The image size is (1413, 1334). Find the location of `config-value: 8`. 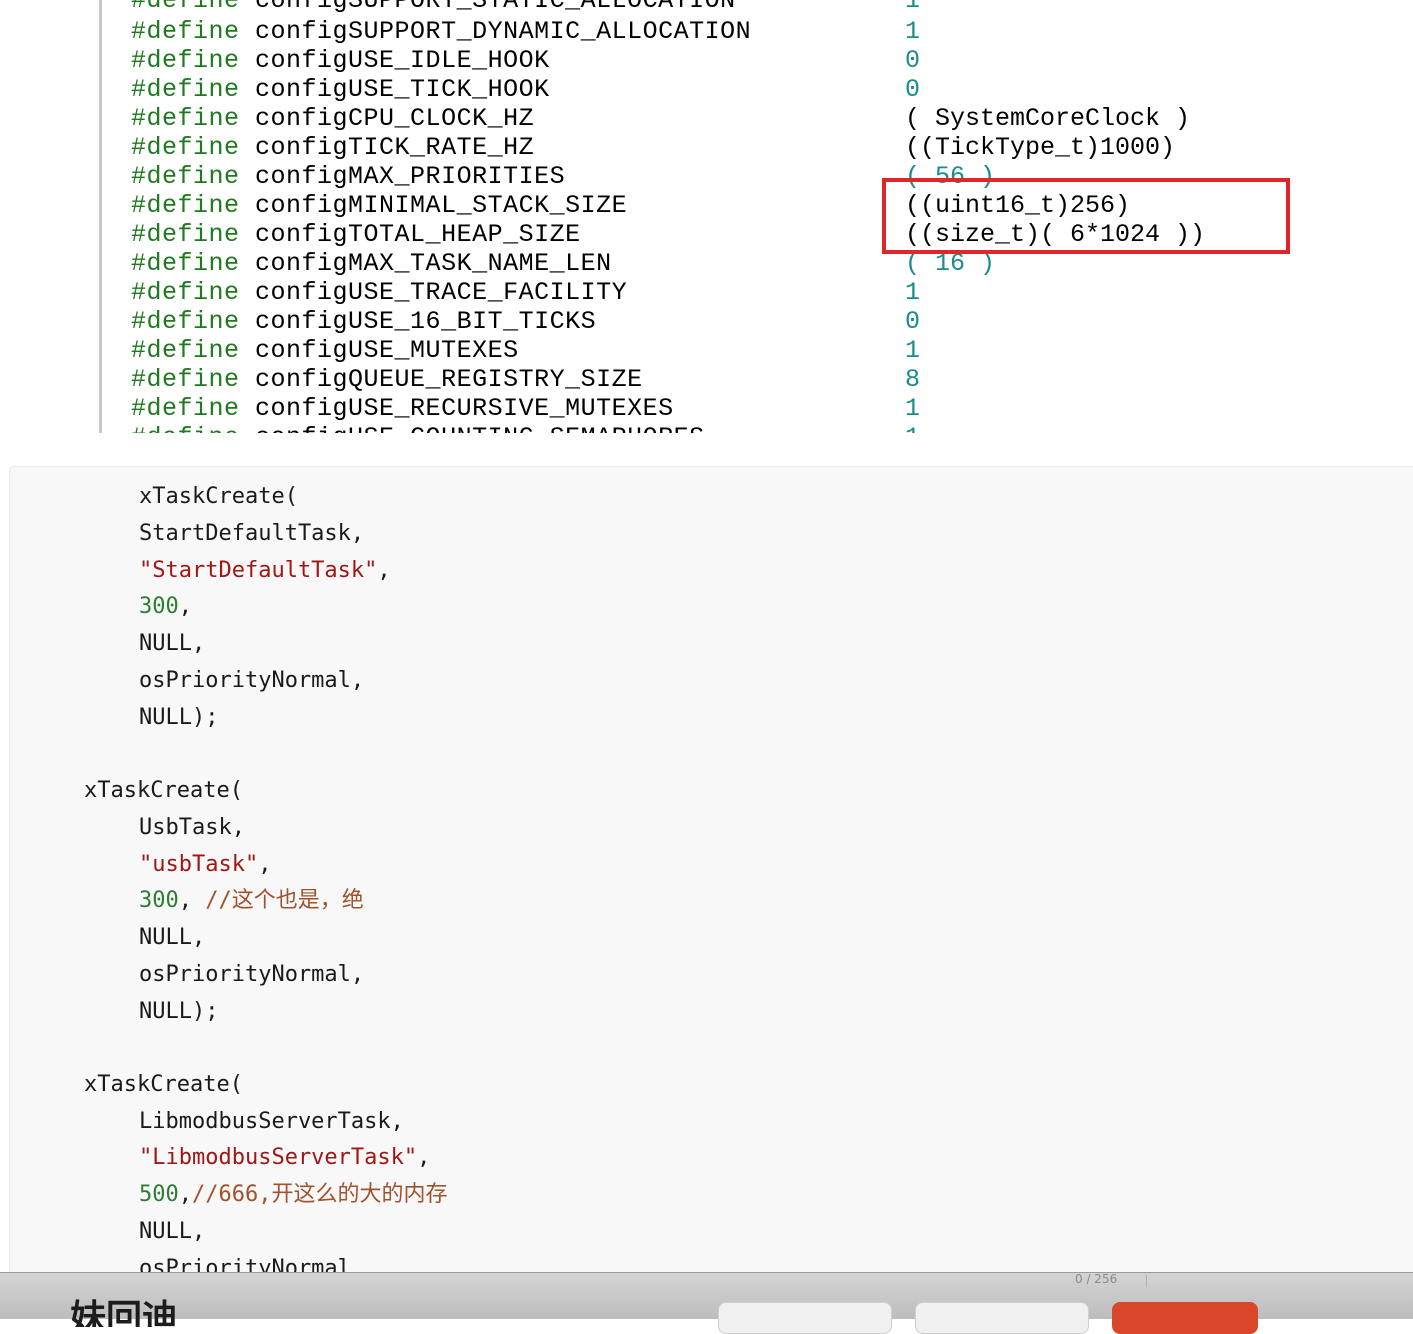

config-value: 8 is located at coordinates (913, 379).